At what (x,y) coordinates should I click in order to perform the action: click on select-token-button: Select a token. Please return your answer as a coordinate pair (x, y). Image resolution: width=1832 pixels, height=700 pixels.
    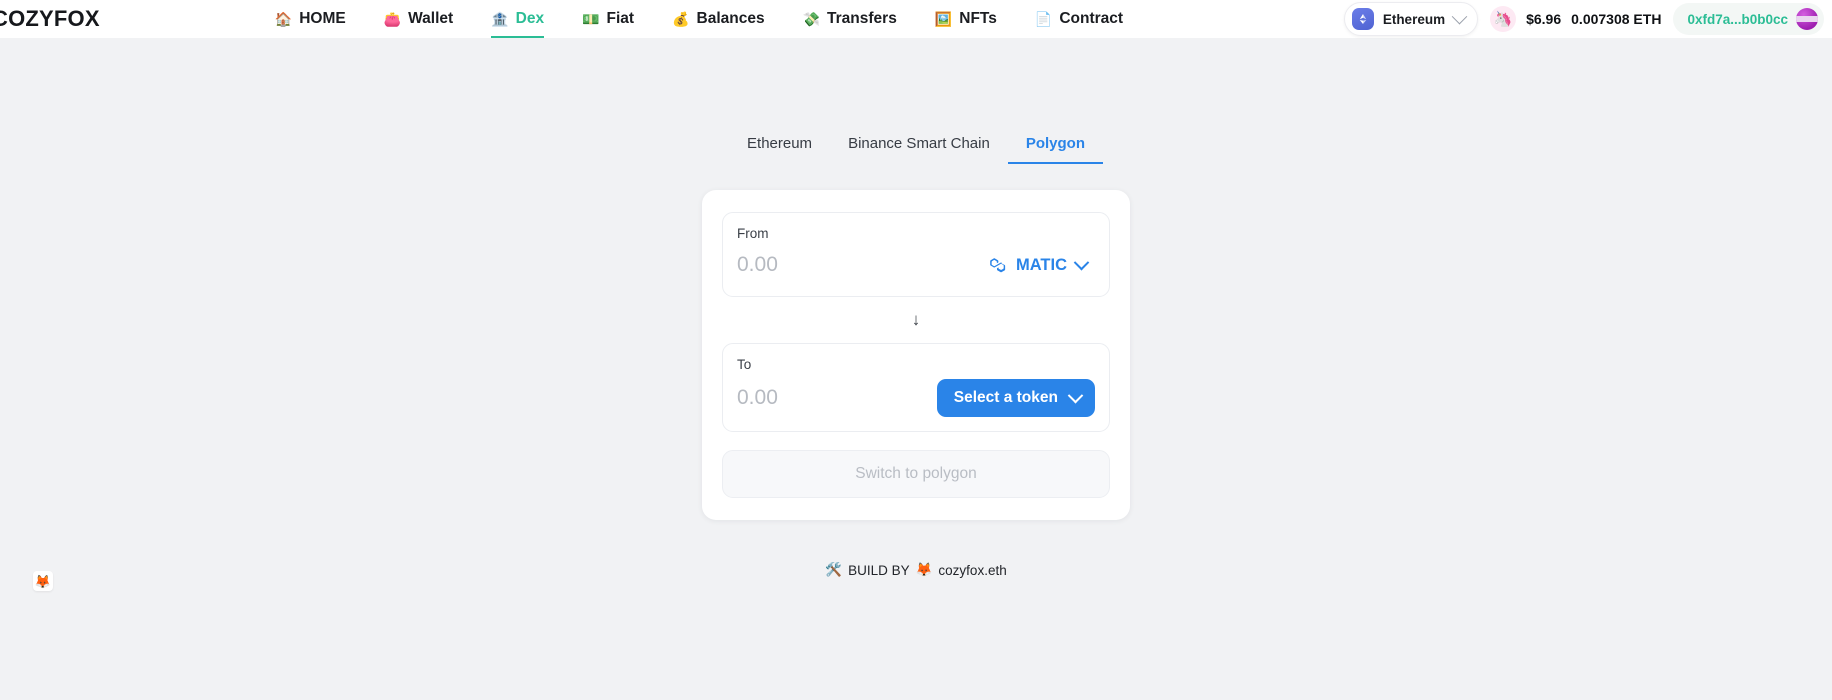
    Looking at the image, I should click on (1015, 398).